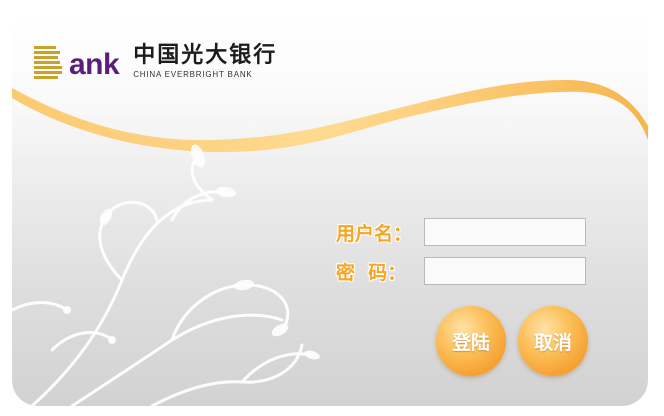 This screenshot has width=664, height=416. I want to click on logo-brand-text: ank, so click(94, 64).